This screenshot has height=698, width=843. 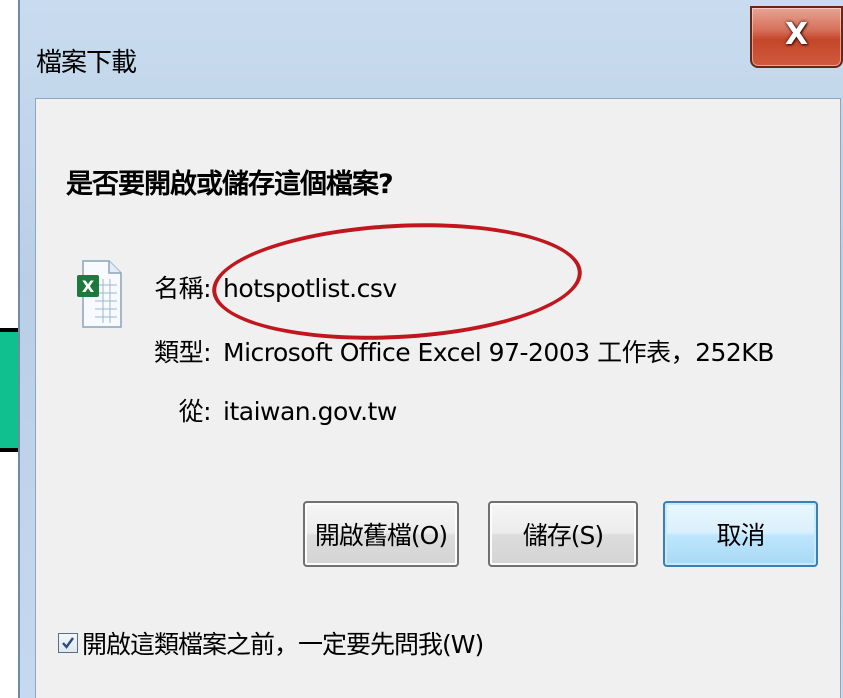 I want to click on highlight-circle, so click(x=397, y=281).